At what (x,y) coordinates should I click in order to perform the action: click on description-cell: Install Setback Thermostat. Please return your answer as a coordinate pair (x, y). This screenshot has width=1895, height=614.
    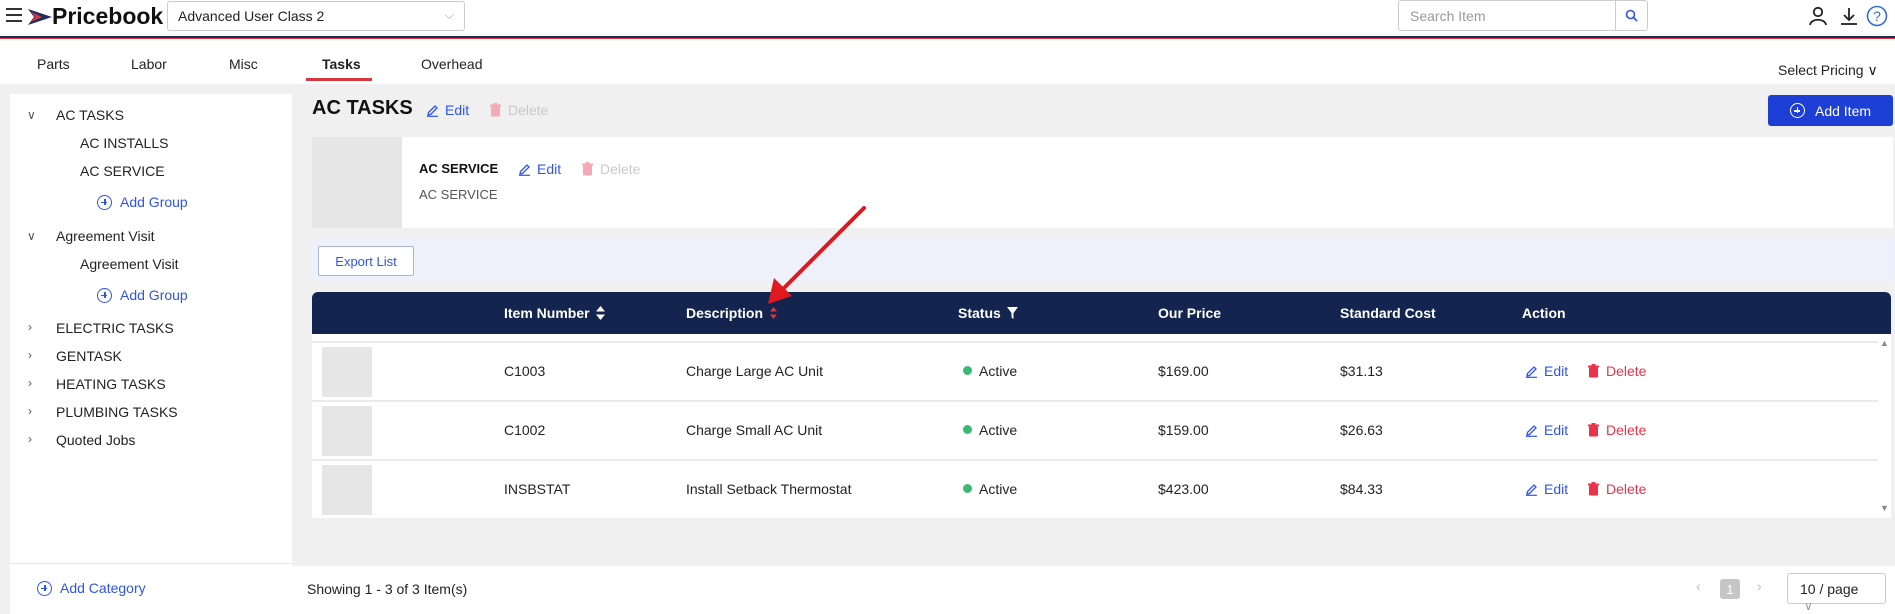
    Looking at the image, I should click on (769, 489).